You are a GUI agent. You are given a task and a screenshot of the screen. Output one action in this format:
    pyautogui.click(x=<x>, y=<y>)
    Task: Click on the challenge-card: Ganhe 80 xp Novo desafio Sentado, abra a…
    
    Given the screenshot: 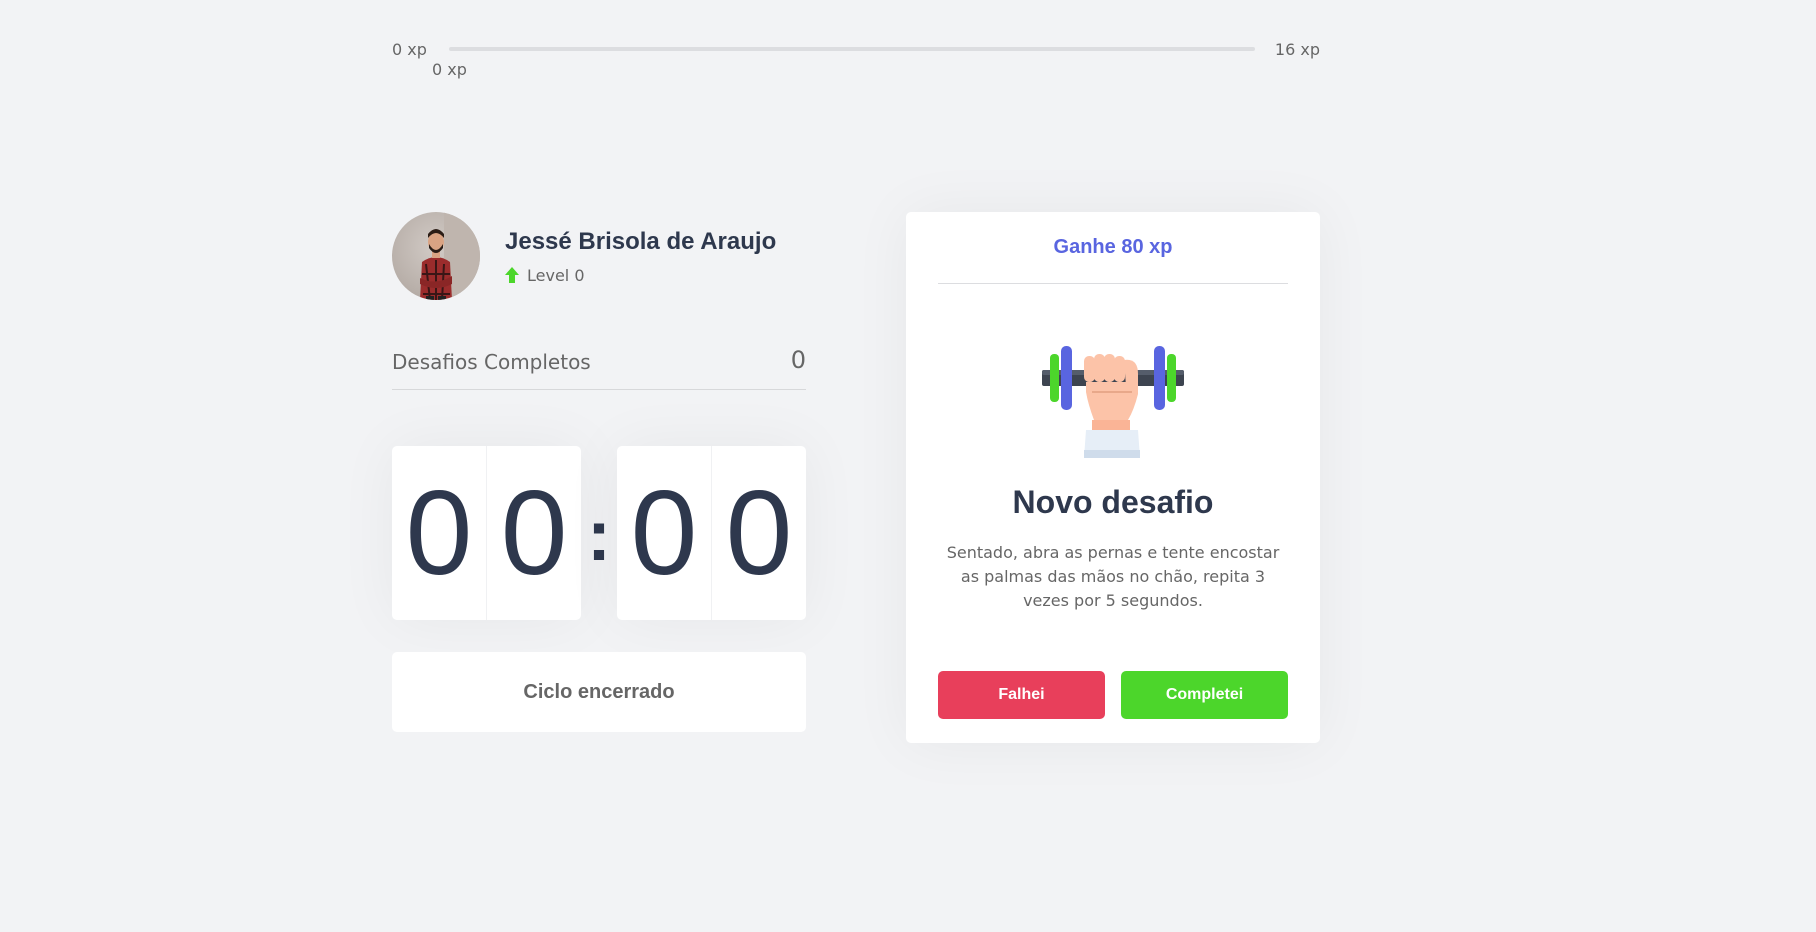 What is the action you would take?
    pyautogui.click(x=1113, y=477)
    